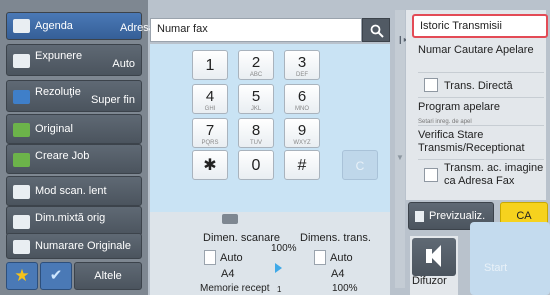  Describe the element at coordinates (459, 107) in the screenshot. I see `program-dial-label: Program apelare` at that location.